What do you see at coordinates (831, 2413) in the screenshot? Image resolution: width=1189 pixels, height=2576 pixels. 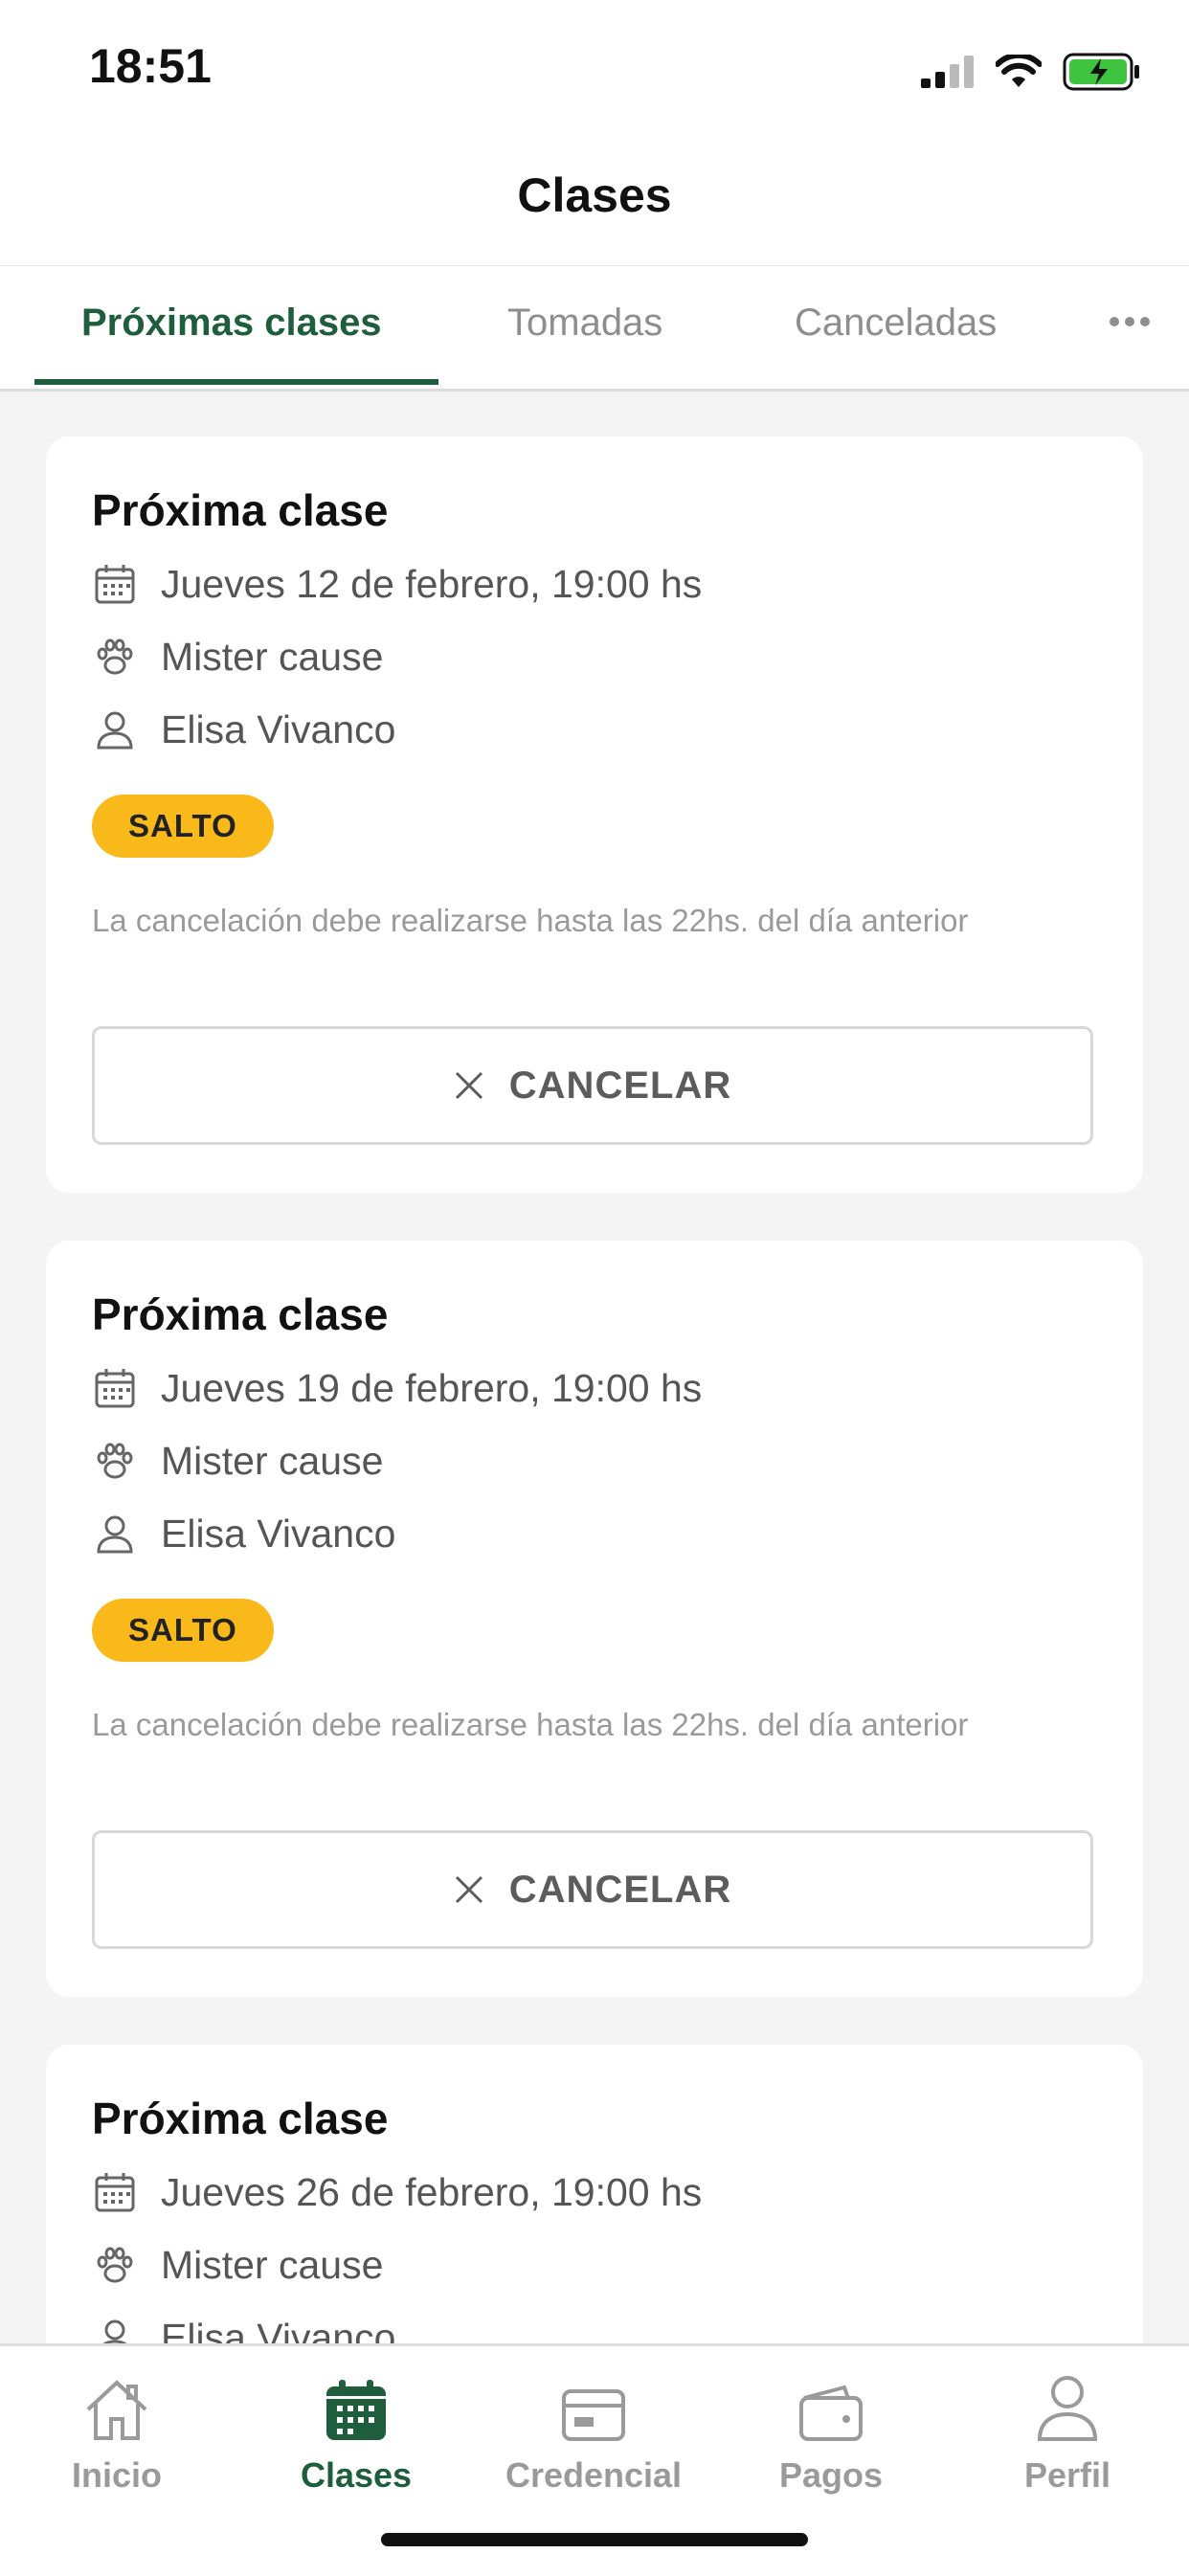 I see `wallet-icon` at bounding box center [831, 2413].